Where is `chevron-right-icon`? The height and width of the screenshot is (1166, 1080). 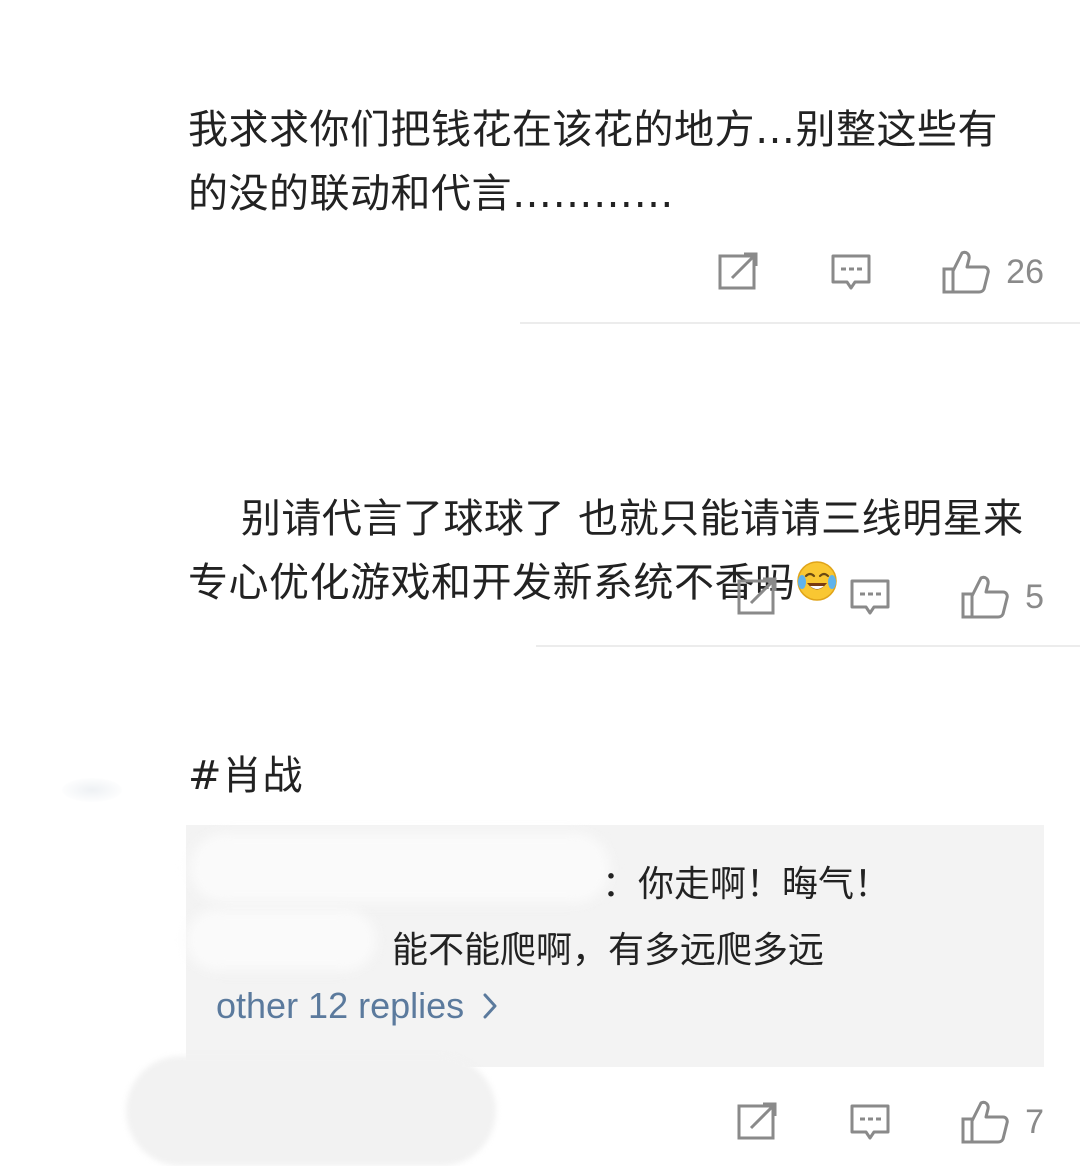
chevron-right-icon is located at coordinates (490, 1006).